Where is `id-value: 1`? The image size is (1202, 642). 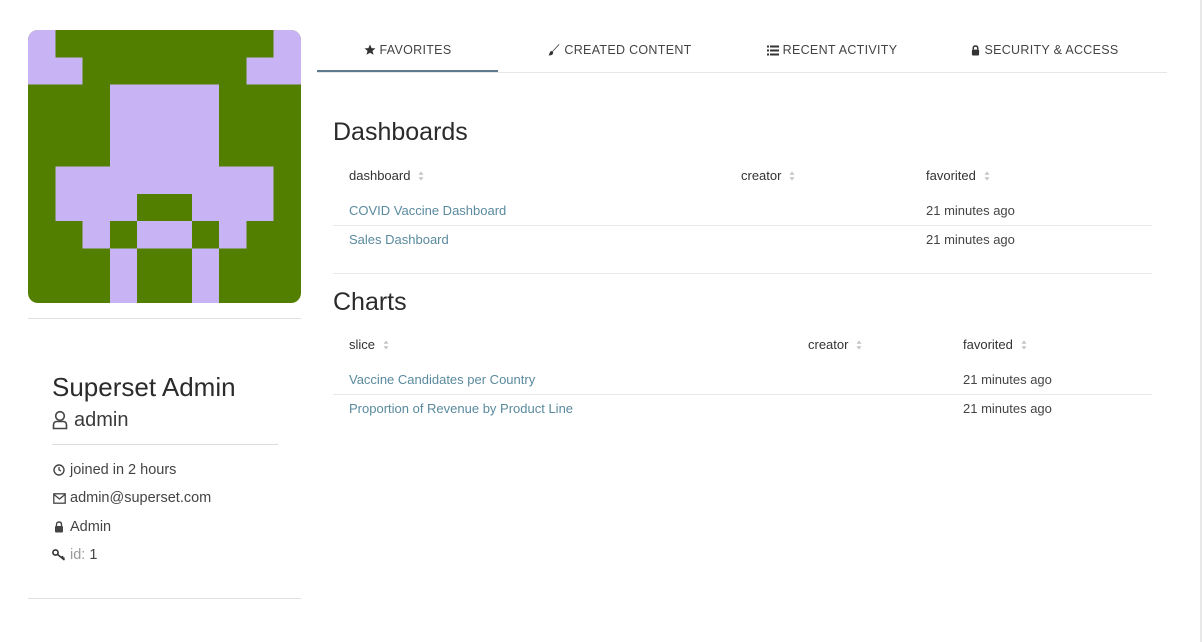 id-value: 1 is located at coordinates (93, 555).